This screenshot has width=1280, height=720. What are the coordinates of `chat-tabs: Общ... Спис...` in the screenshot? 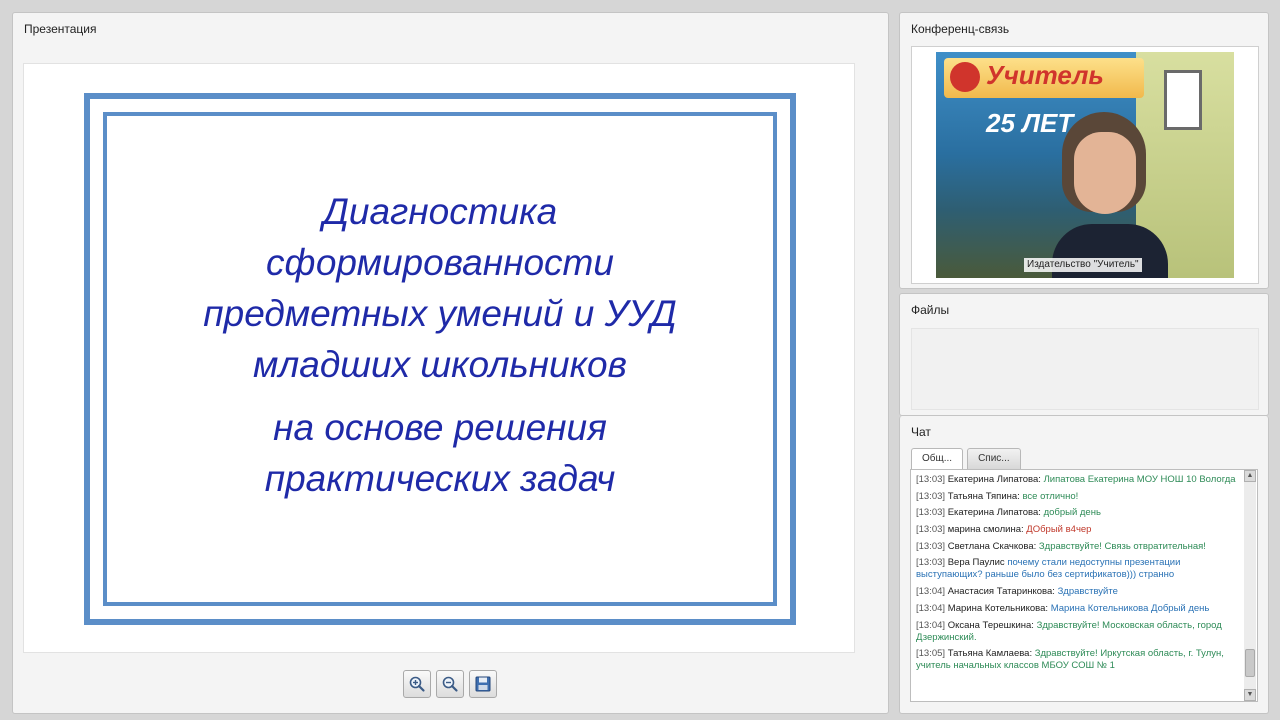 It's located at (966, 458).